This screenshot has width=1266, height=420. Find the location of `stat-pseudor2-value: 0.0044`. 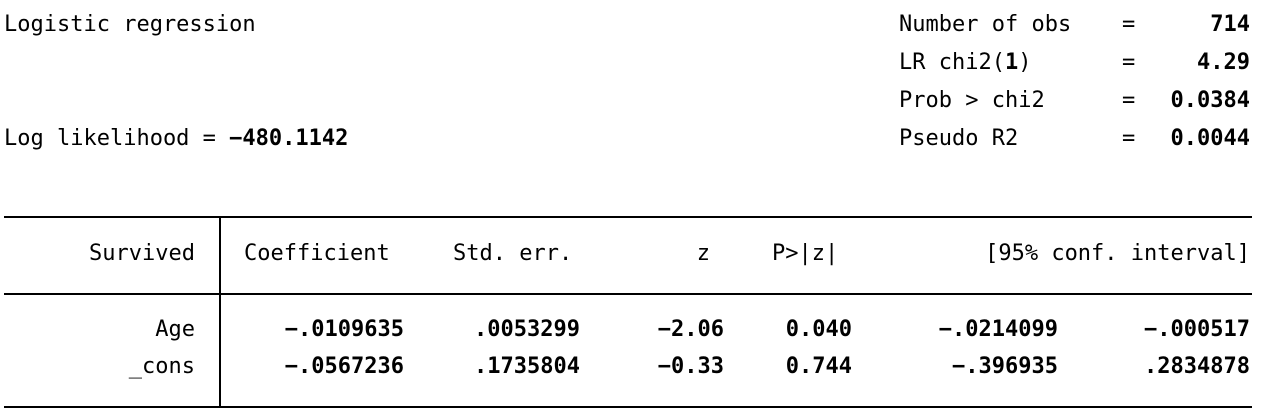

stat-pseudor2-value: 0.0044 is located at coordinates (1210, 138).